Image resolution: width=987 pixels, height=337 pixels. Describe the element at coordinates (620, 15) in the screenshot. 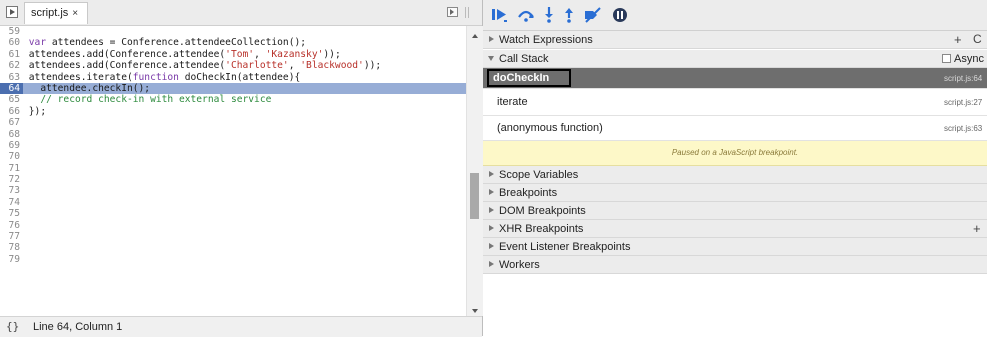

I see `pause-on-exceptions-icon` at that location.